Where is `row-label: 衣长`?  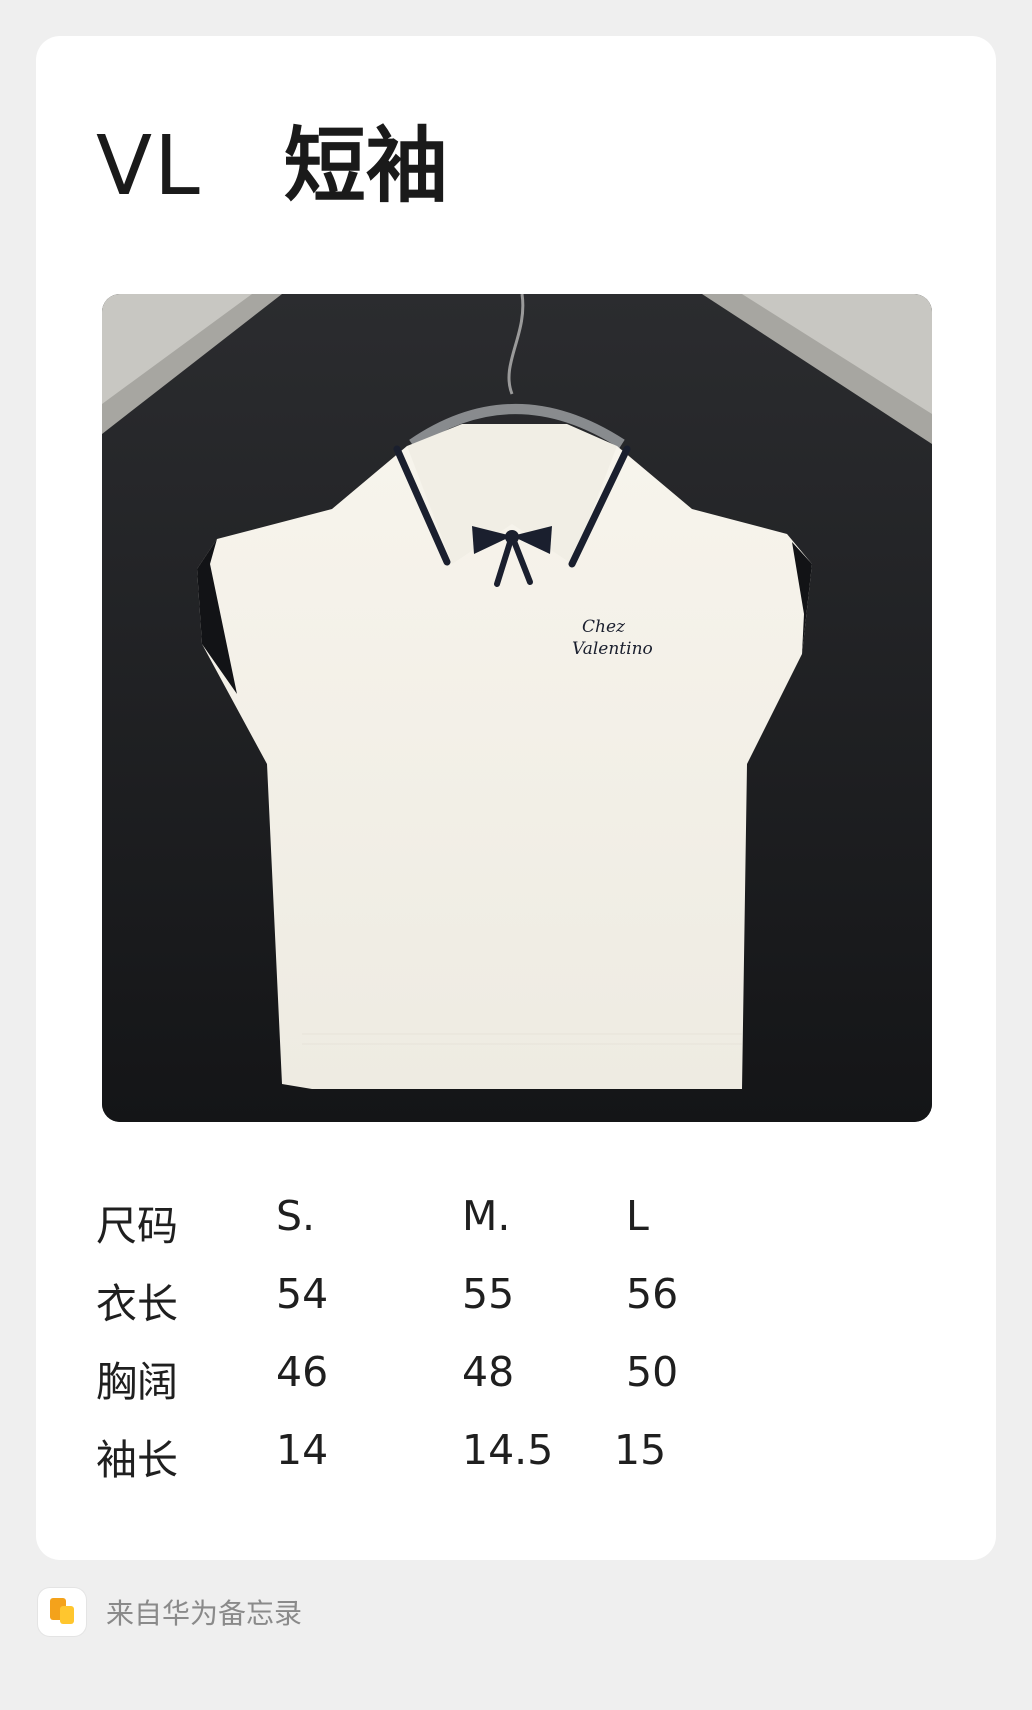
row-label: 衣长 is located at coordinates (137, 1304).